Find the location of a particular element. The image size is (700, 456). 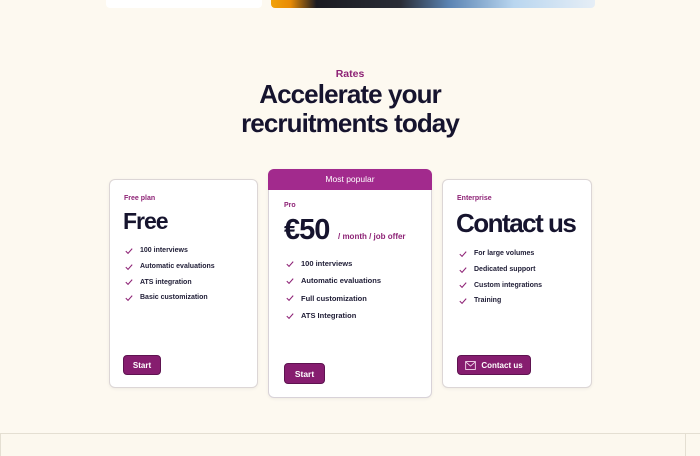

feature-label: Dedicated support is located at coordinates (505, 270).